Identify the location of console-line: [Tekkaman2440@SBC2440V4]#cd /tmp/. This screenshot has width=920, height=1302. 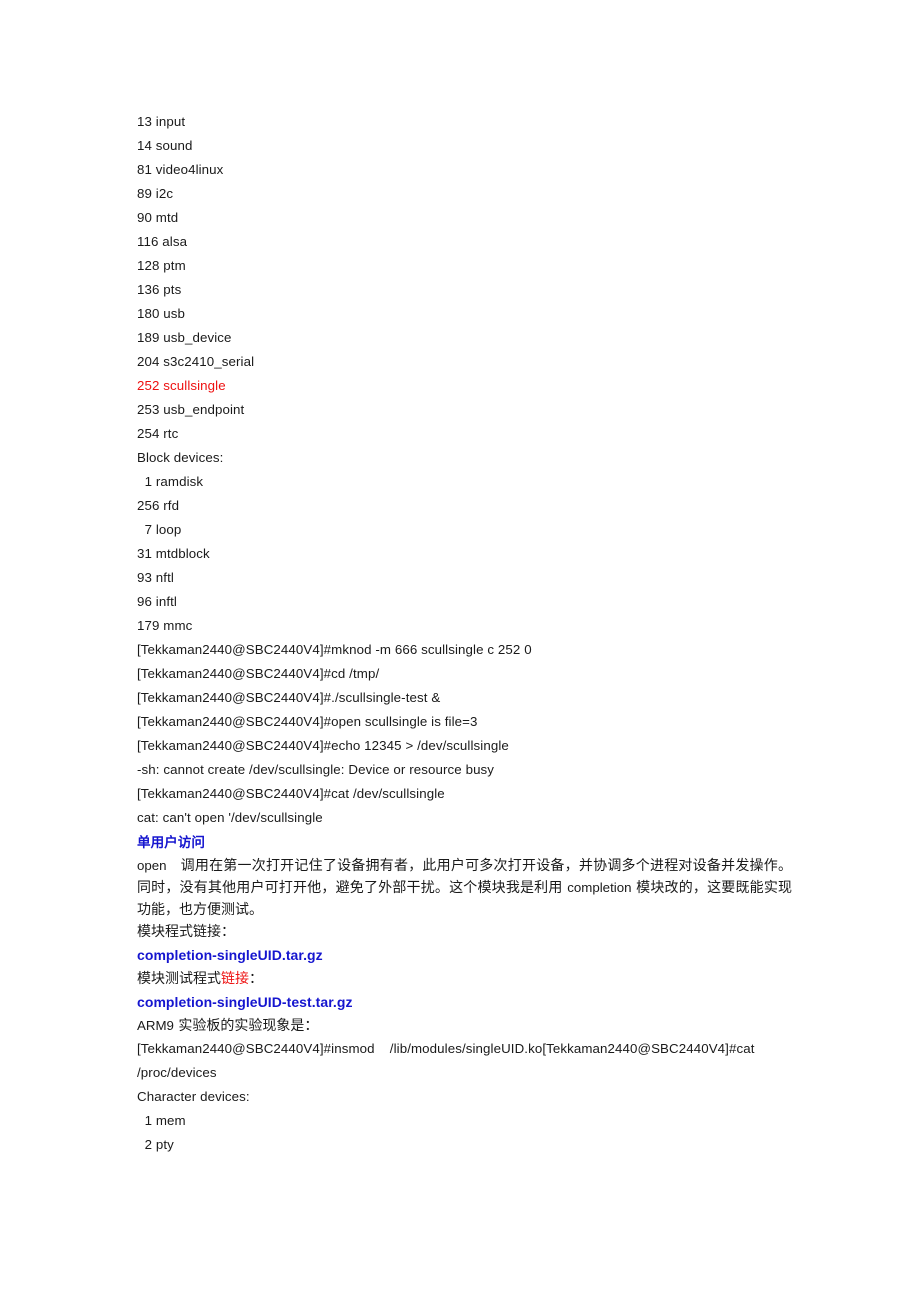
(258, 673).